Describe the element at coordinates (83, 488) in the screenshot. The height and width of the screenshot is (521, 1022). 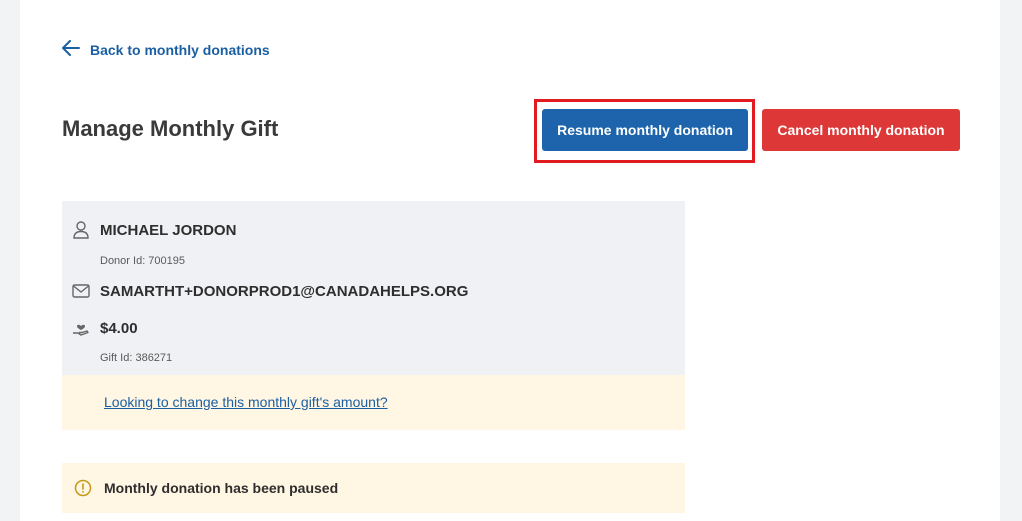
I see `warning-circle-icon` at that location.